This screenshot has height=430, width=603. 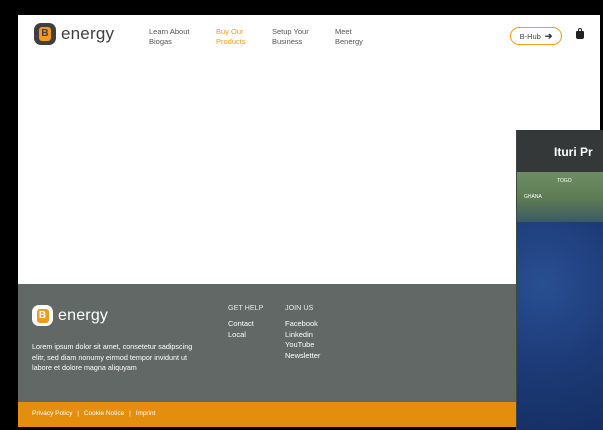 I want to click on bhub-button: B-Hub ➔, so click(x=536, y=36).